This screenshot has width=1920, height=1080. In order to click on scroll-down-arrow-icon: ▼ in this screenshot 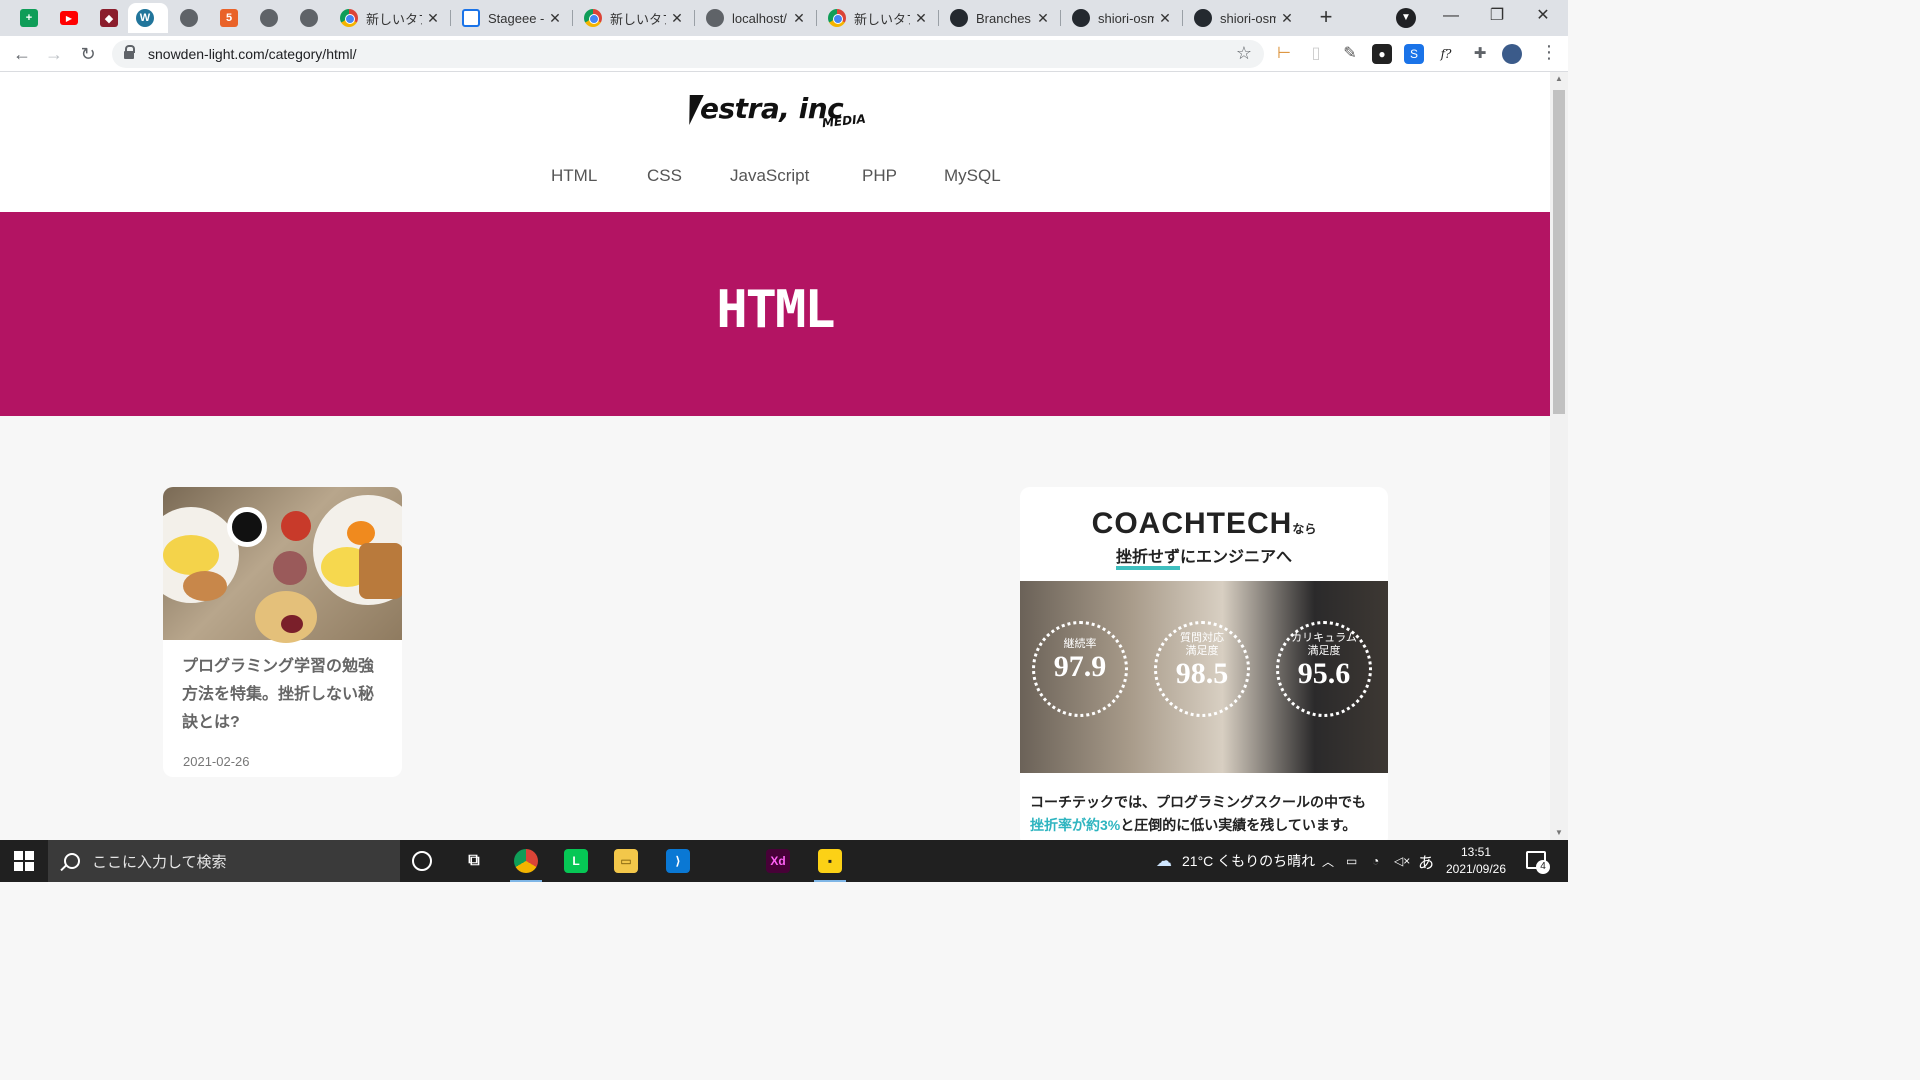, I will do `click(1559, 833)`.